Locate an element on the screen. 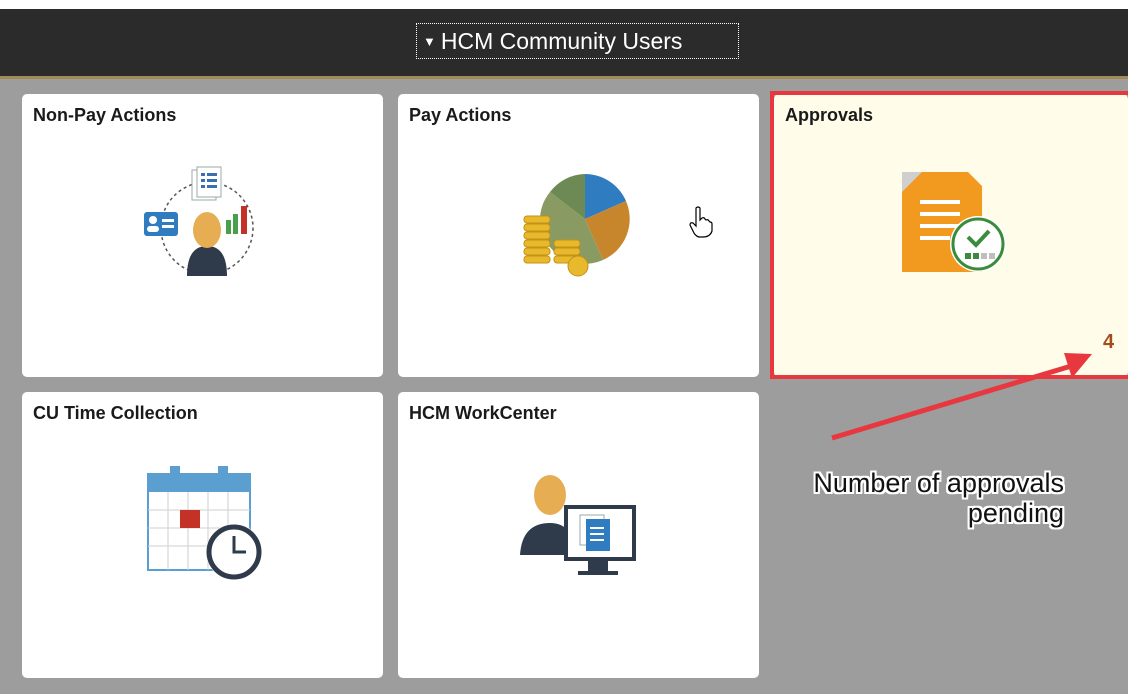  homepage-selector-dropdown: ▼ HCM Community Users is located at coordinates (577, 41).